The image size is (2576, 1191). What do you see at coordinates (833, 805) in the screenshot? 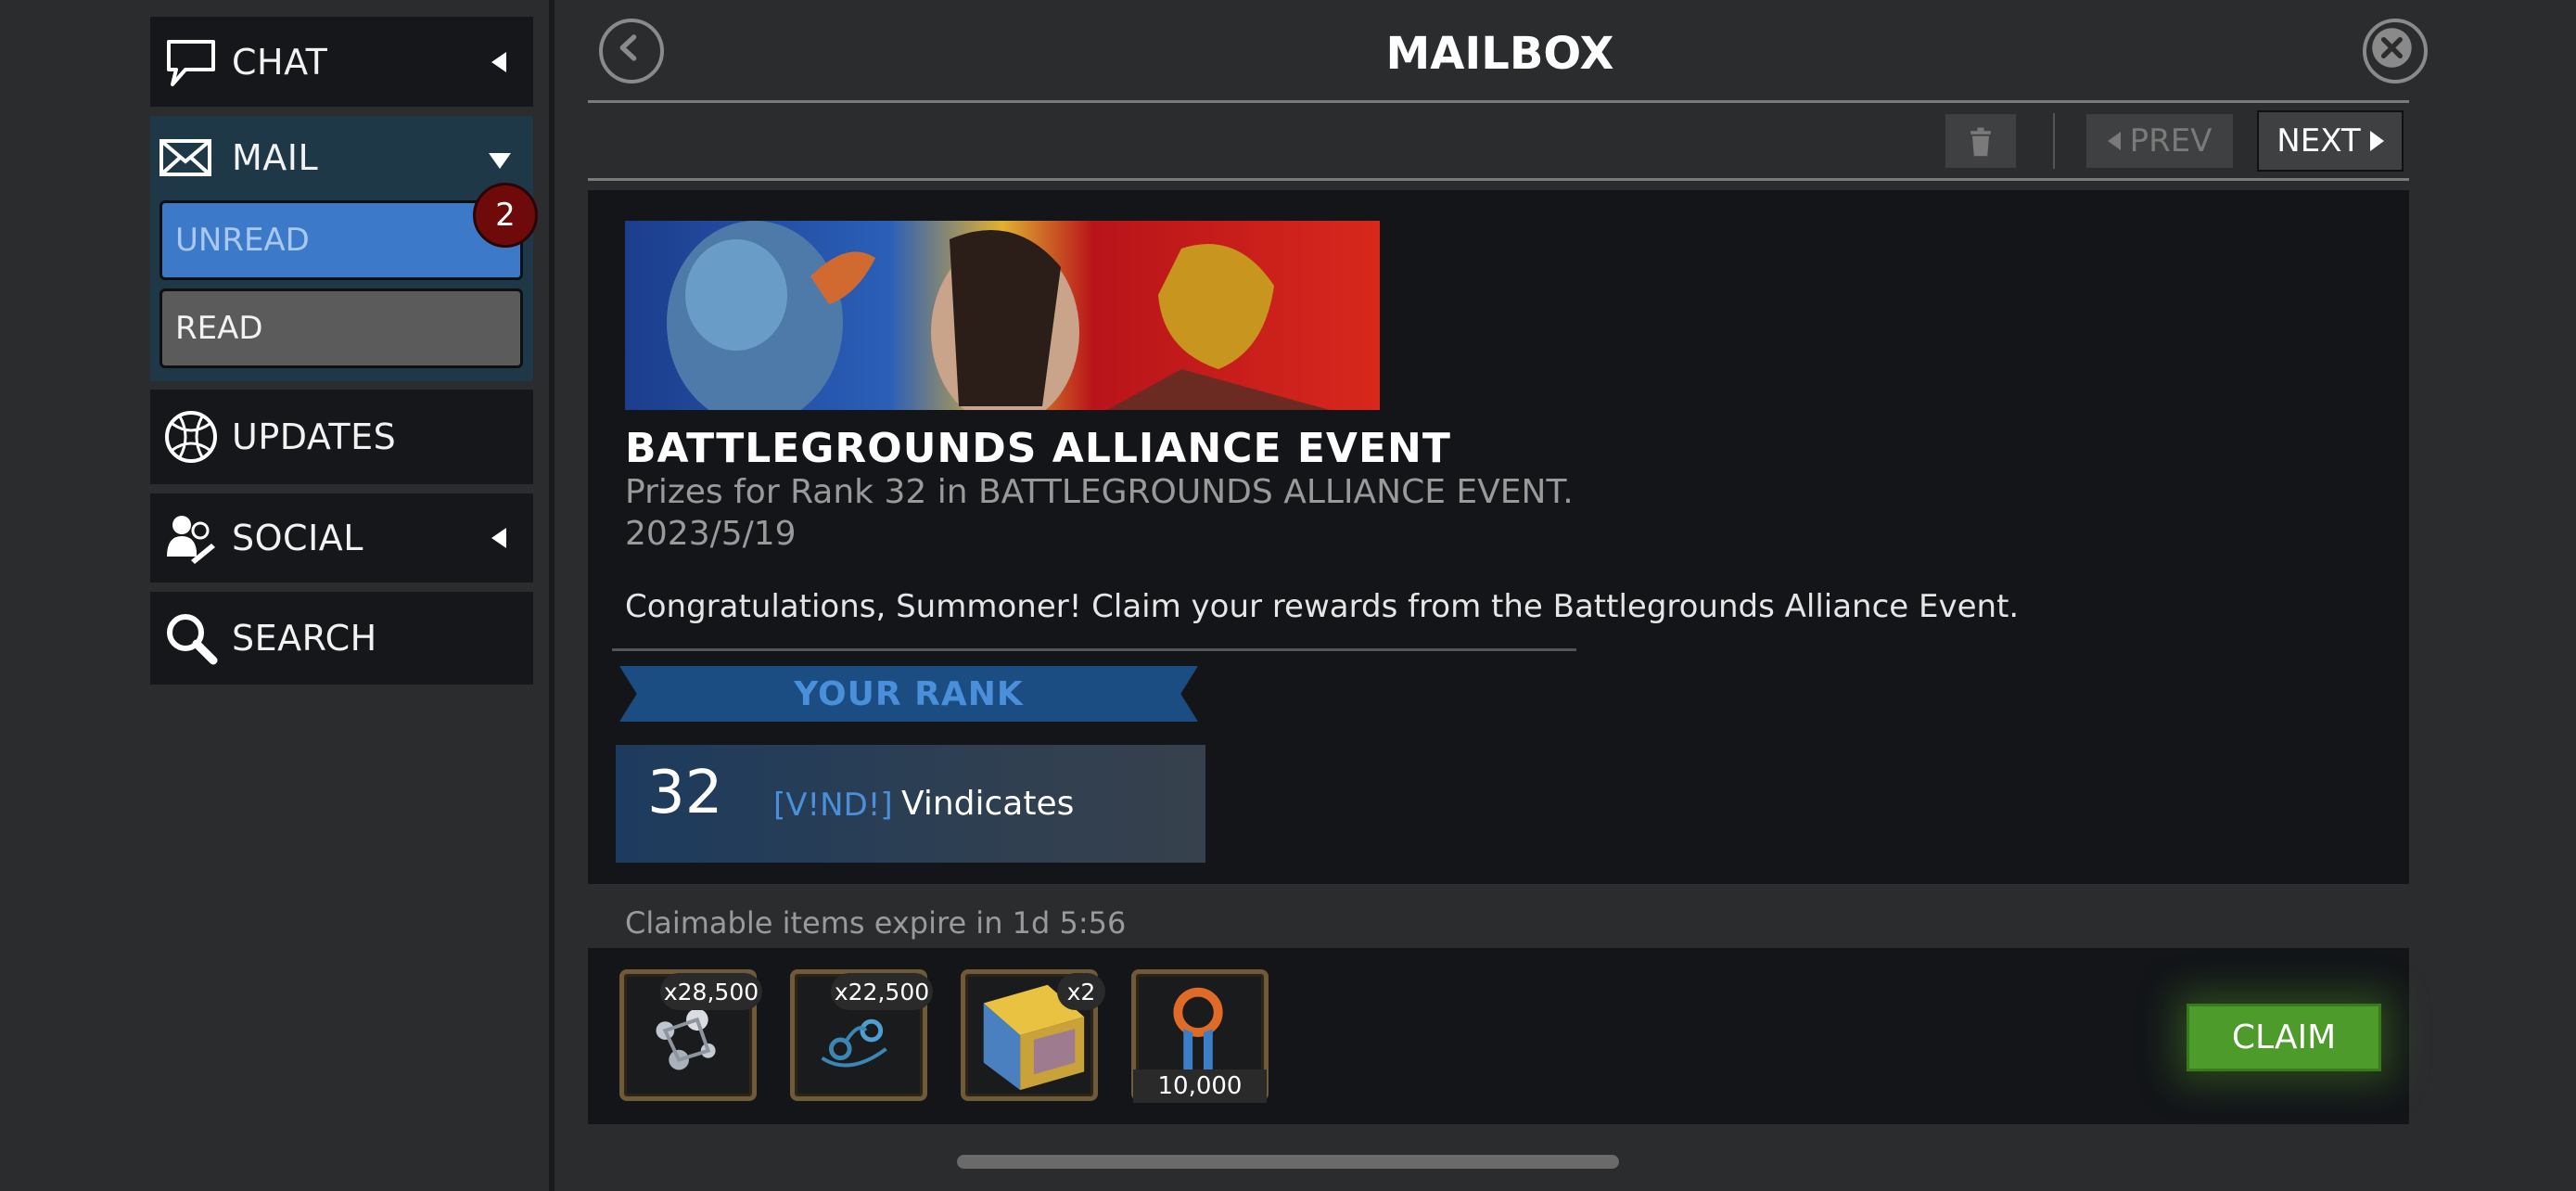
I see `alliance-tag: [V!ND!]` at bounding box center [833, 805].